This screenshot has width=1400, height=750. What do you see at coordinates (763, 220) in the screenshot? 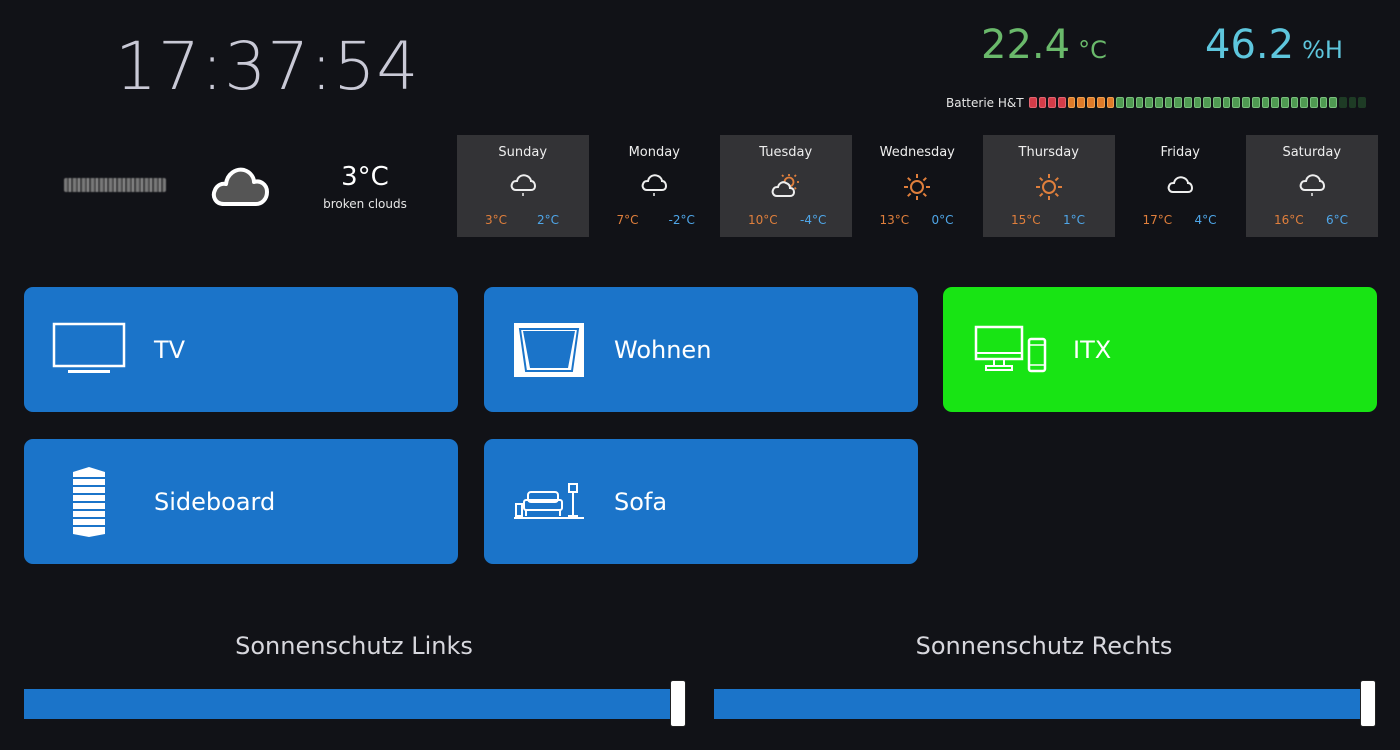
I see `forecast-high: 10°C` at bounding box center [763, 220].